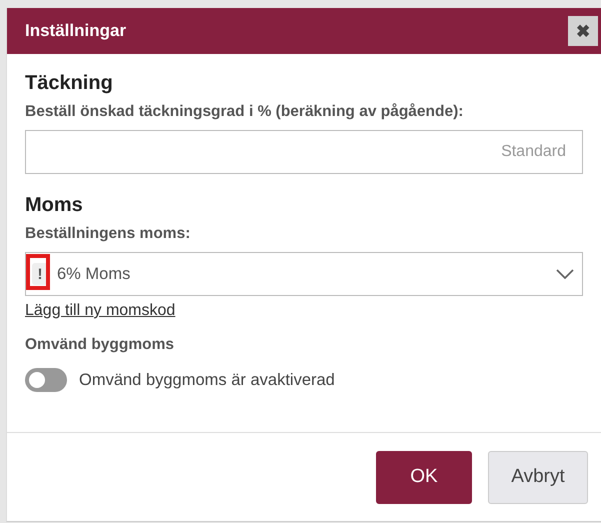  I want to click on ok-button: OK, so click(424, 477).